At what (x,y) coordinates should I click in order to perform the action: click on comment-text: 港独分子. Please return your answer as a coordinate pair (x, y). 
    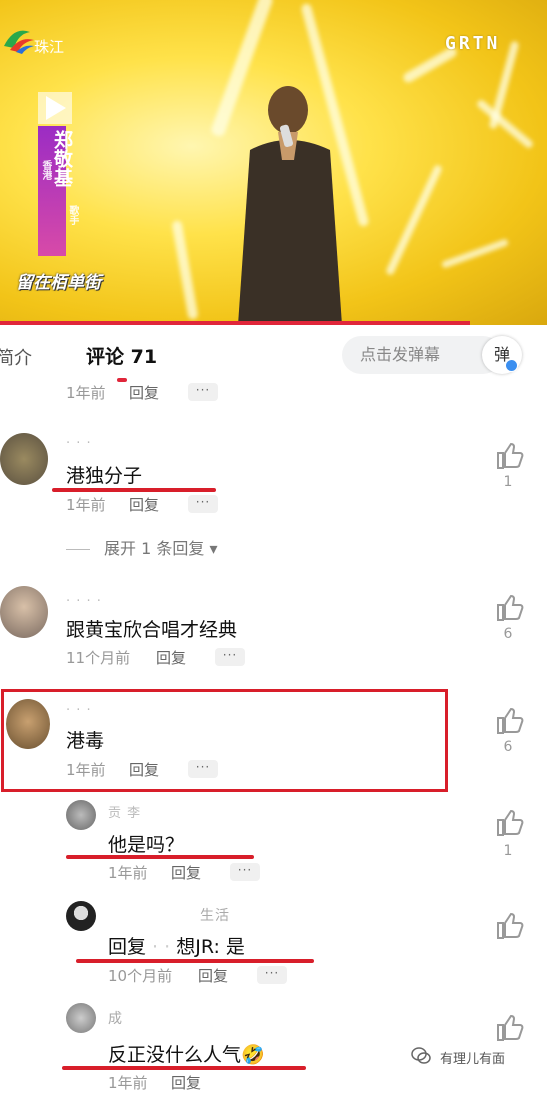
    Looking at the image, I should click on (104, 476).